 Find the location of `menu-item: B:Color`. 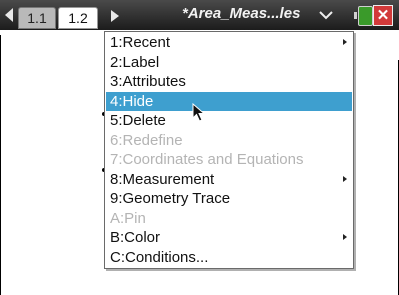

menu-item: B:Color is located at coordinates (229, 237).